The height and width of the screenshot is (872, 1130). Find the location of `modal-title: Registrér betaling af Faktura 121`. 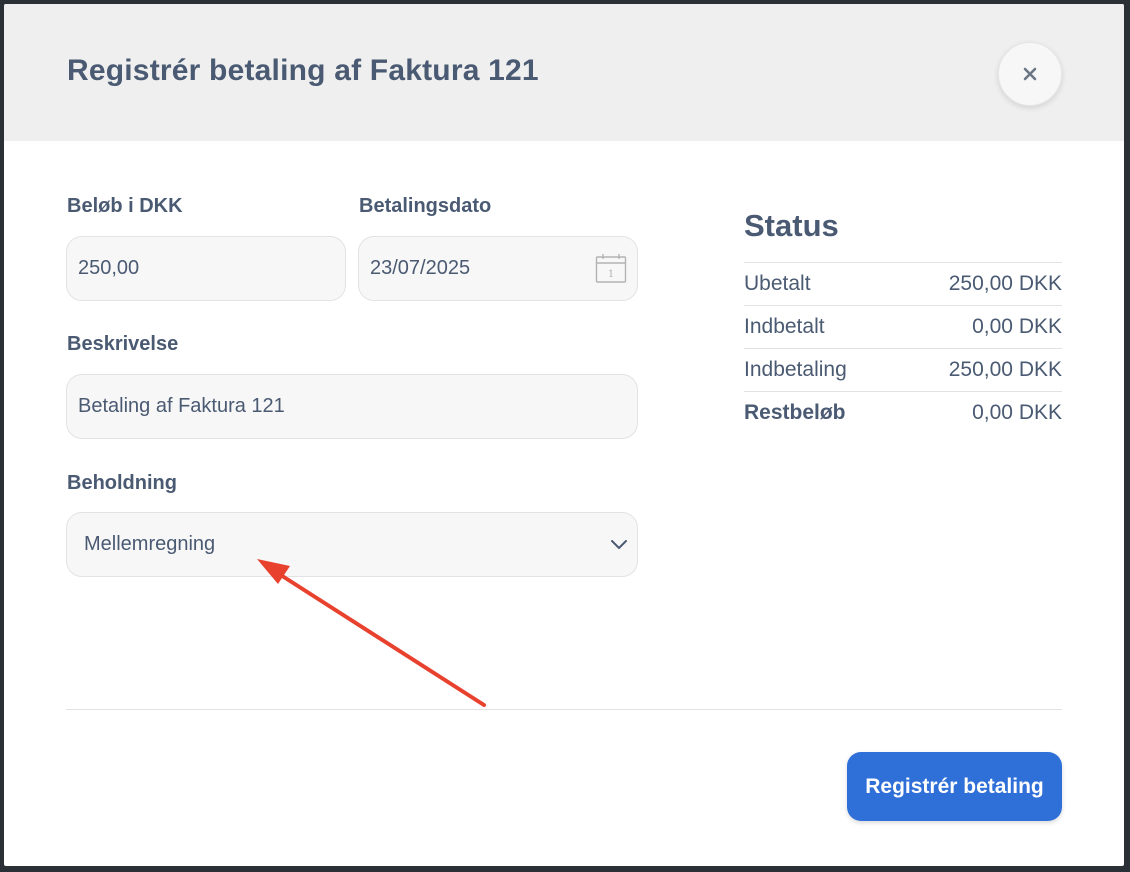

modal-title: Registrér betaling af Faktura 121 is located at coordinates (303, 70).